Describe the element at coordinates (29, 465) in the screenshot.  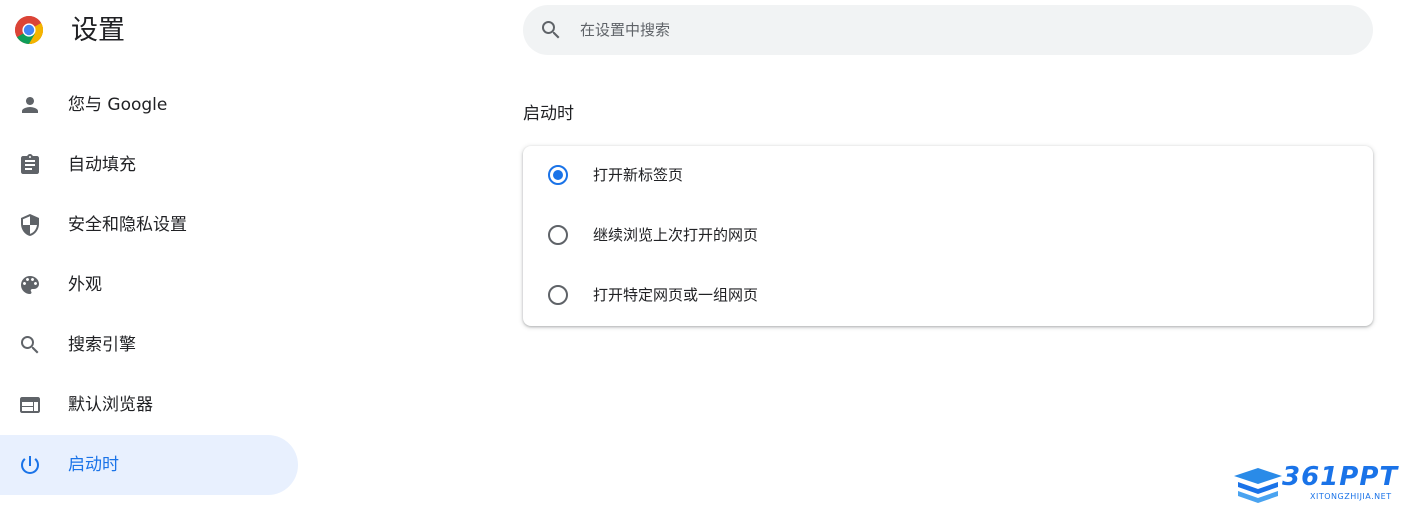
I see `power-icon` at that location.